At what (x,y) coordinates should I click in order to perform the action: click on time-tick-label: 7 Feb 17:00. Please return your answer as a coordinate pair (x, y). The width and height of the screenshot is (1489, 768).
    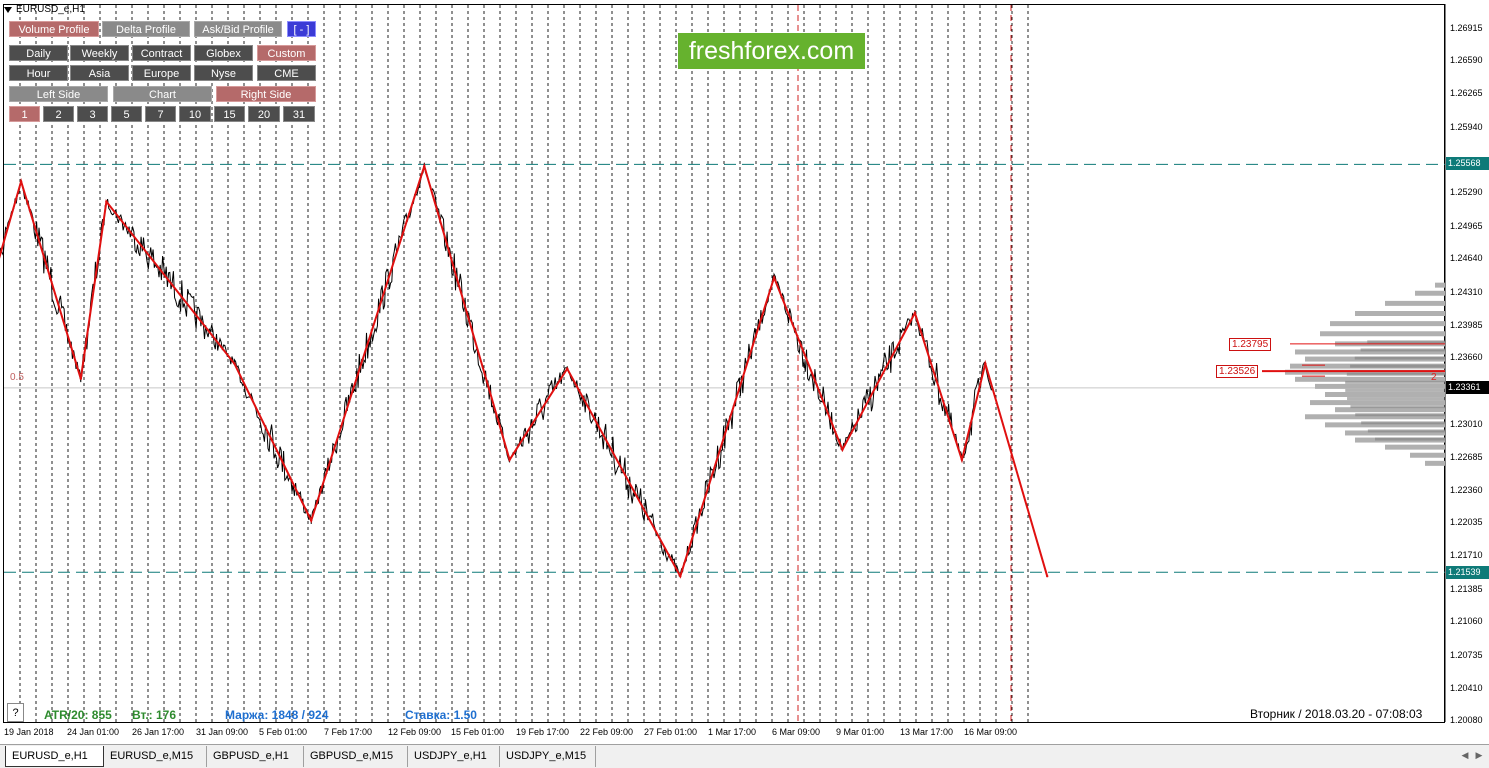
    Looking at the image, I should click on (348, 732).